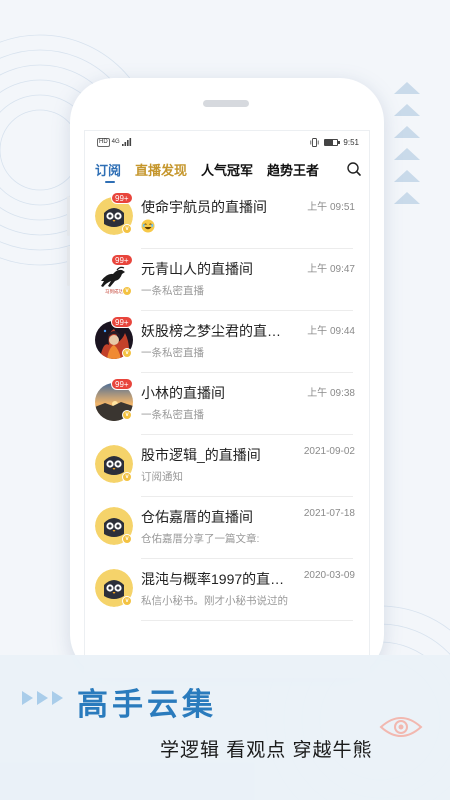 The height and width of the screenshot is (800, 450). I want to click on list-item: v 仓佑嘉厝的直播间 2021-07-18 仓佑嘉厝分享了一篇文章:, so click(227, 528).